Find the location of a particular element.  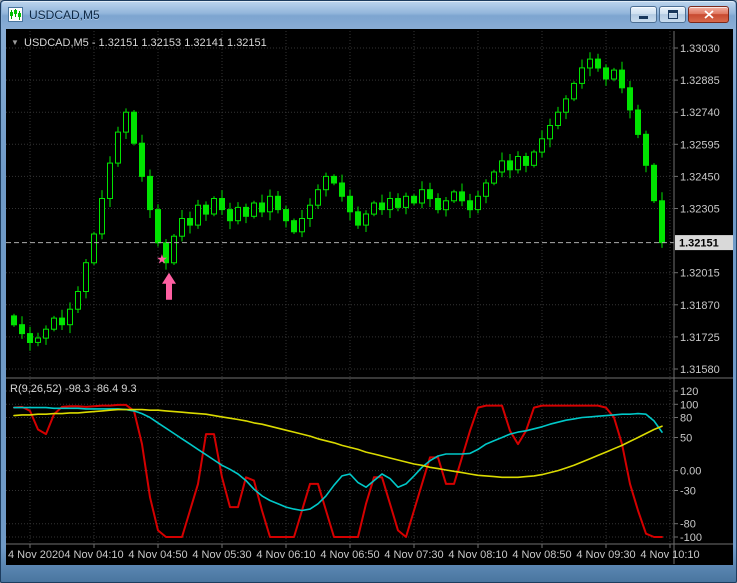

buy-signal-star: ★ is located at coordinates (162, 258).